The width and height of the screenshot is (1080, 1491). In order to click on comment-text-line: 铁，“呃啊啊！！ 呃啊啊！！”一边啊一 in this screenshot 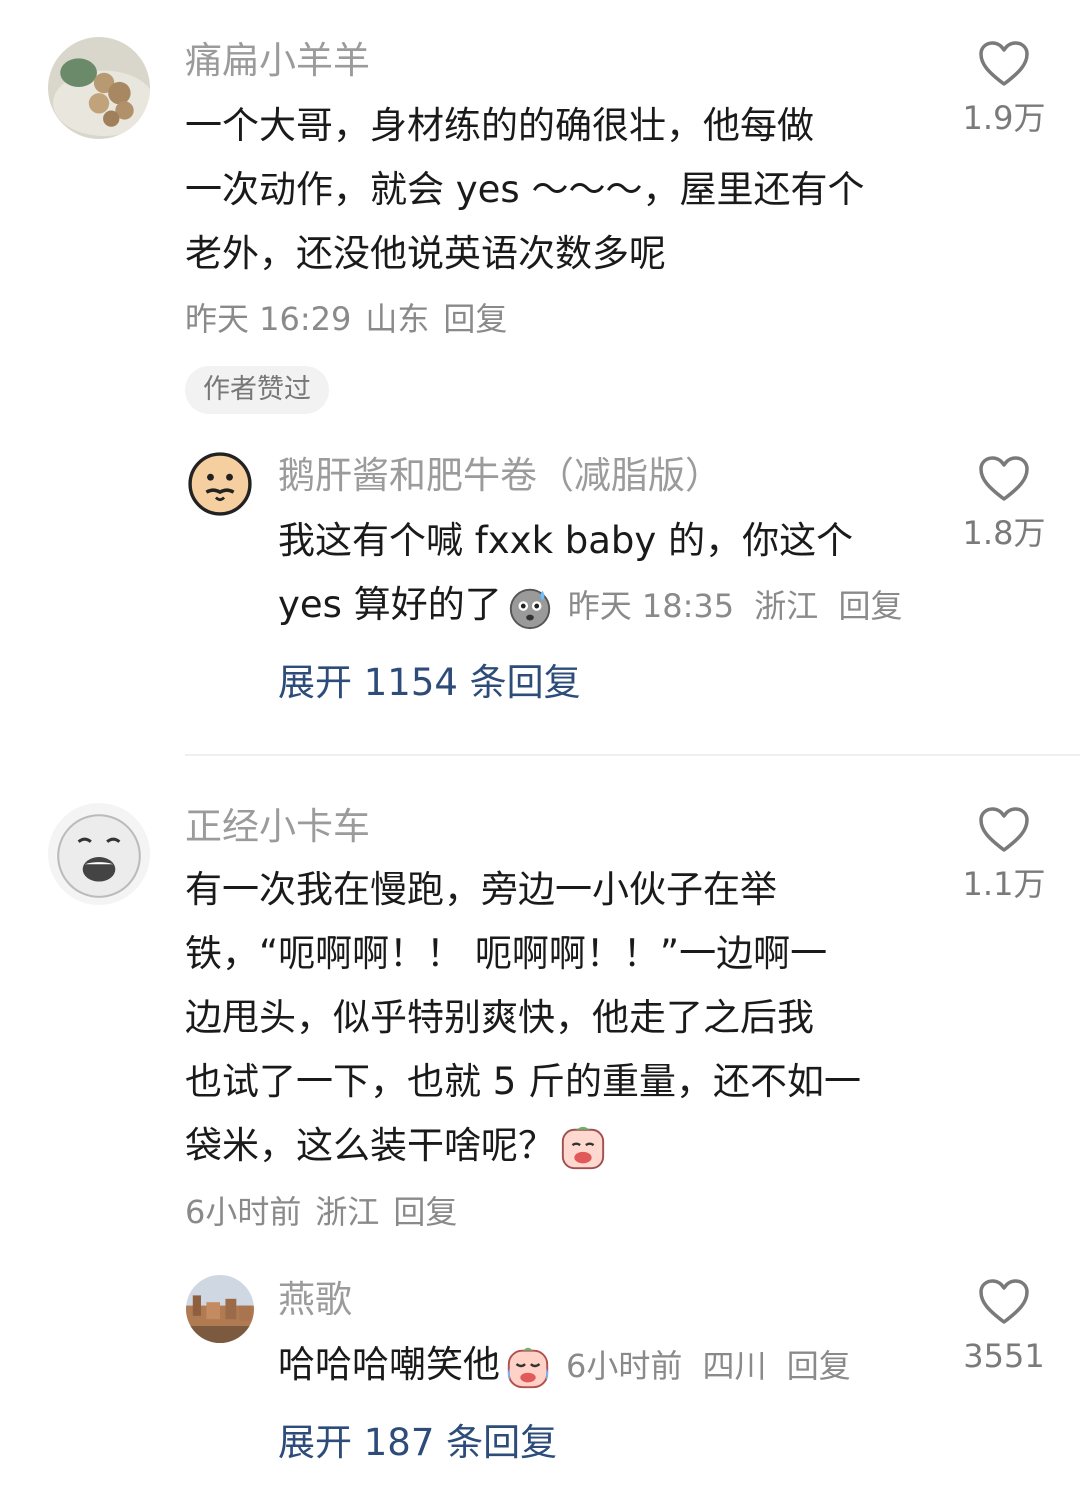, I will do `click(506, 953)`.